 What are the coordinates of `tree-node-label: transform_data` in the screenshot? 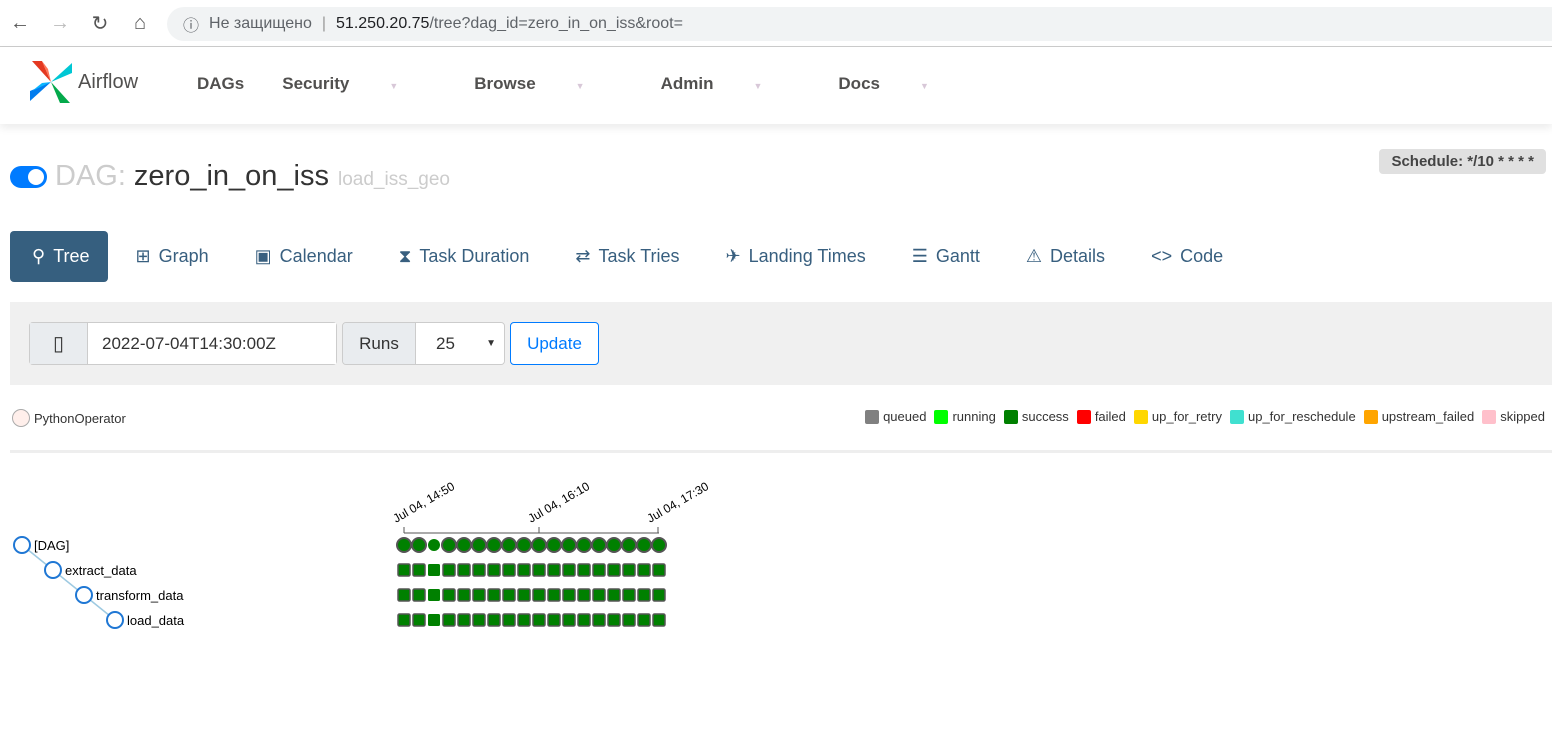 It's located at (140, 595).